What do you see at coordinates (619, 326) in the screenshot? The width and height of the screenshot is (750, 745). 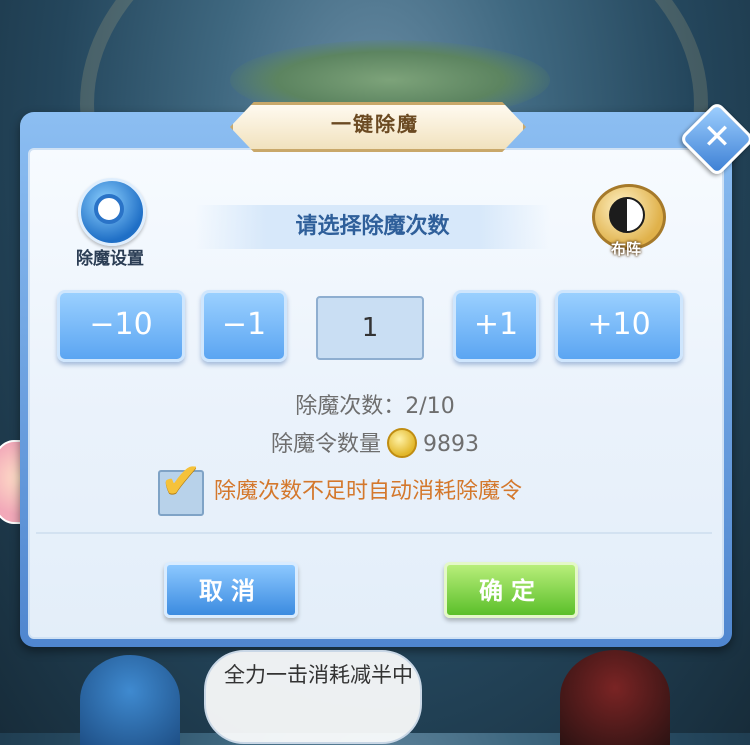 I see `plus-10-button: +10` at bounding box center [619, 326].